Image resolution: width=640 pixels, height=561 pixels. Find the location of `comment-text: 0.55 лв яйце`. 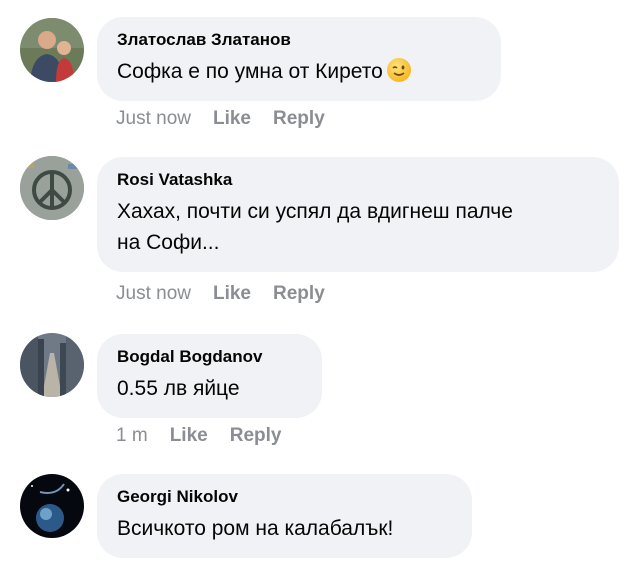

comment-text: 0.55 лв яйце is located at coordinates (178, 388).